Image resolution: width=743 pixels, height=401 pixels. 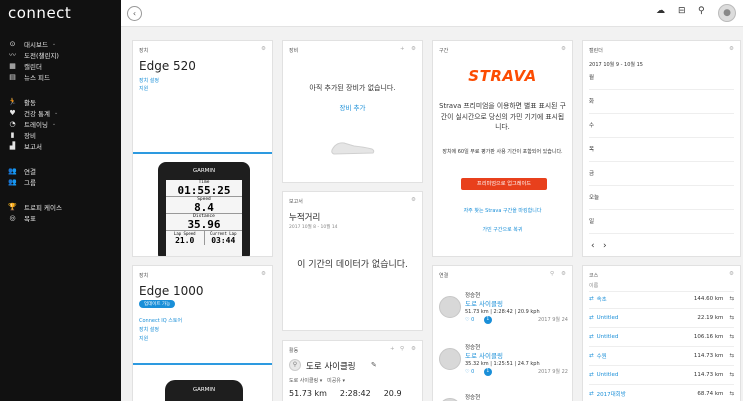 What do you see at coordinates (12, 145) in the screenshot?
I see `report-icon: ▟` at bounding box center [12, 145].